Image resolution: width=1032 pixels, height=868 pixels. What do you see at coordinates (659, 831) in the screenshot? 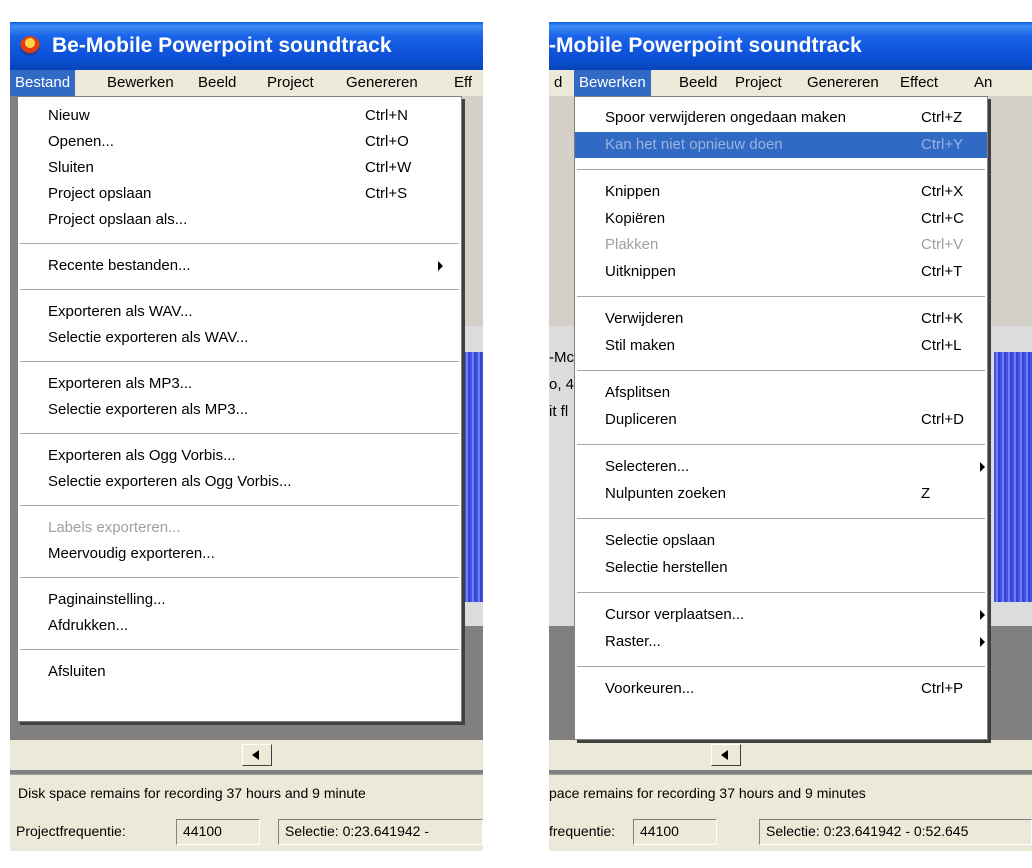
I see `project-rate-value: 44100` at bounding box center [659, 831].